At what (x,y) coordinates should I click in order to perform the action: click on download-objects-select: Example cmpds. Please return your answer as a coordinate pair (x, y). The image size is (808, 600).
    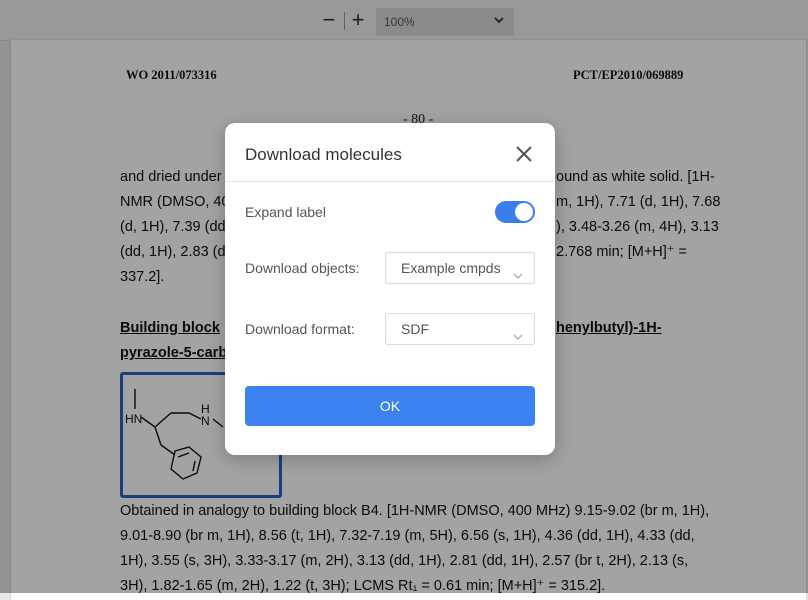
    Looking at the image, I should click on (460, 268).